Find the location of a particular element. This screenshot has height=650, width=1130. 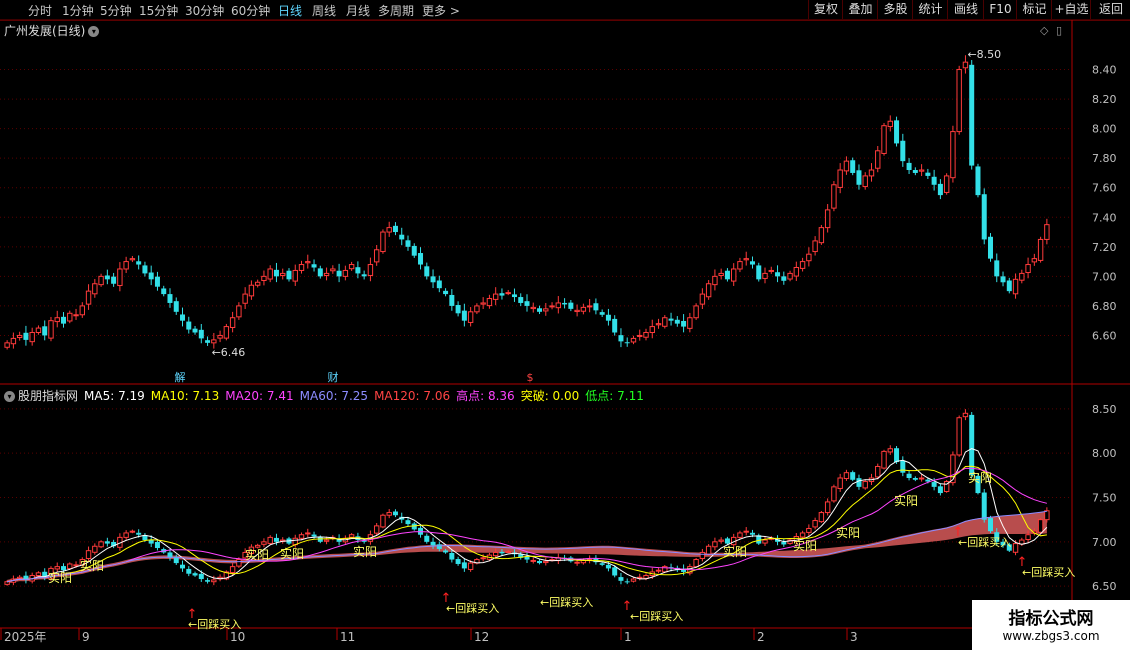

indicator-y-tick: 7.50 is located at coordinates (1104, 498).